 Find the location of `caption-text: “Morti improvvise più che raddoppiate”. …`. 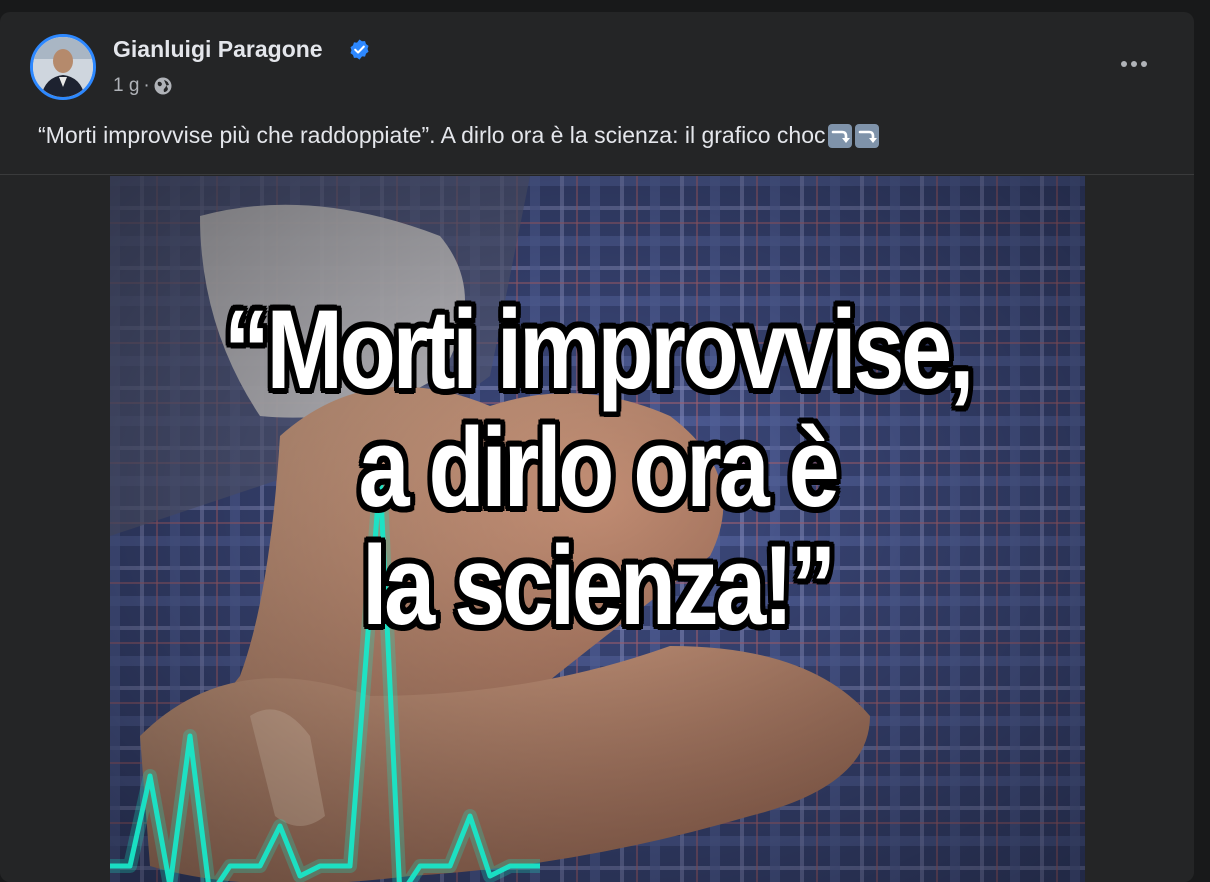

caption-text: “Morti improvvise più che raddoppiate”. … is located at coordinates (432, 135).